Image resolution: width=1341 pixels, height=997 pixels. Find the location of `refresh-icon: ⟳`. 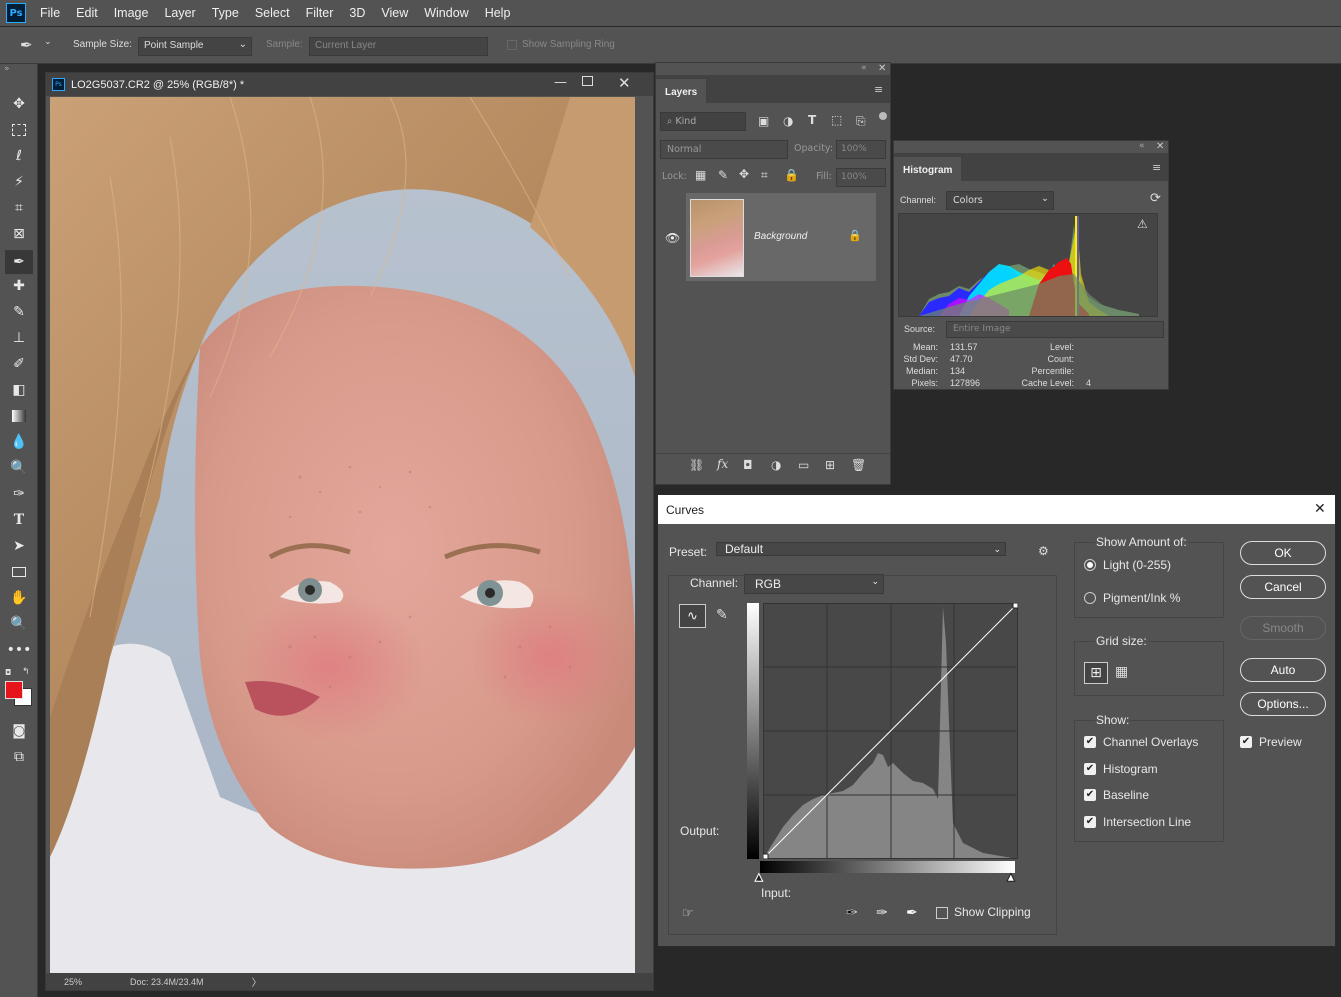

refresh-icon: ⟳ is located at coordinates (1155, 198).